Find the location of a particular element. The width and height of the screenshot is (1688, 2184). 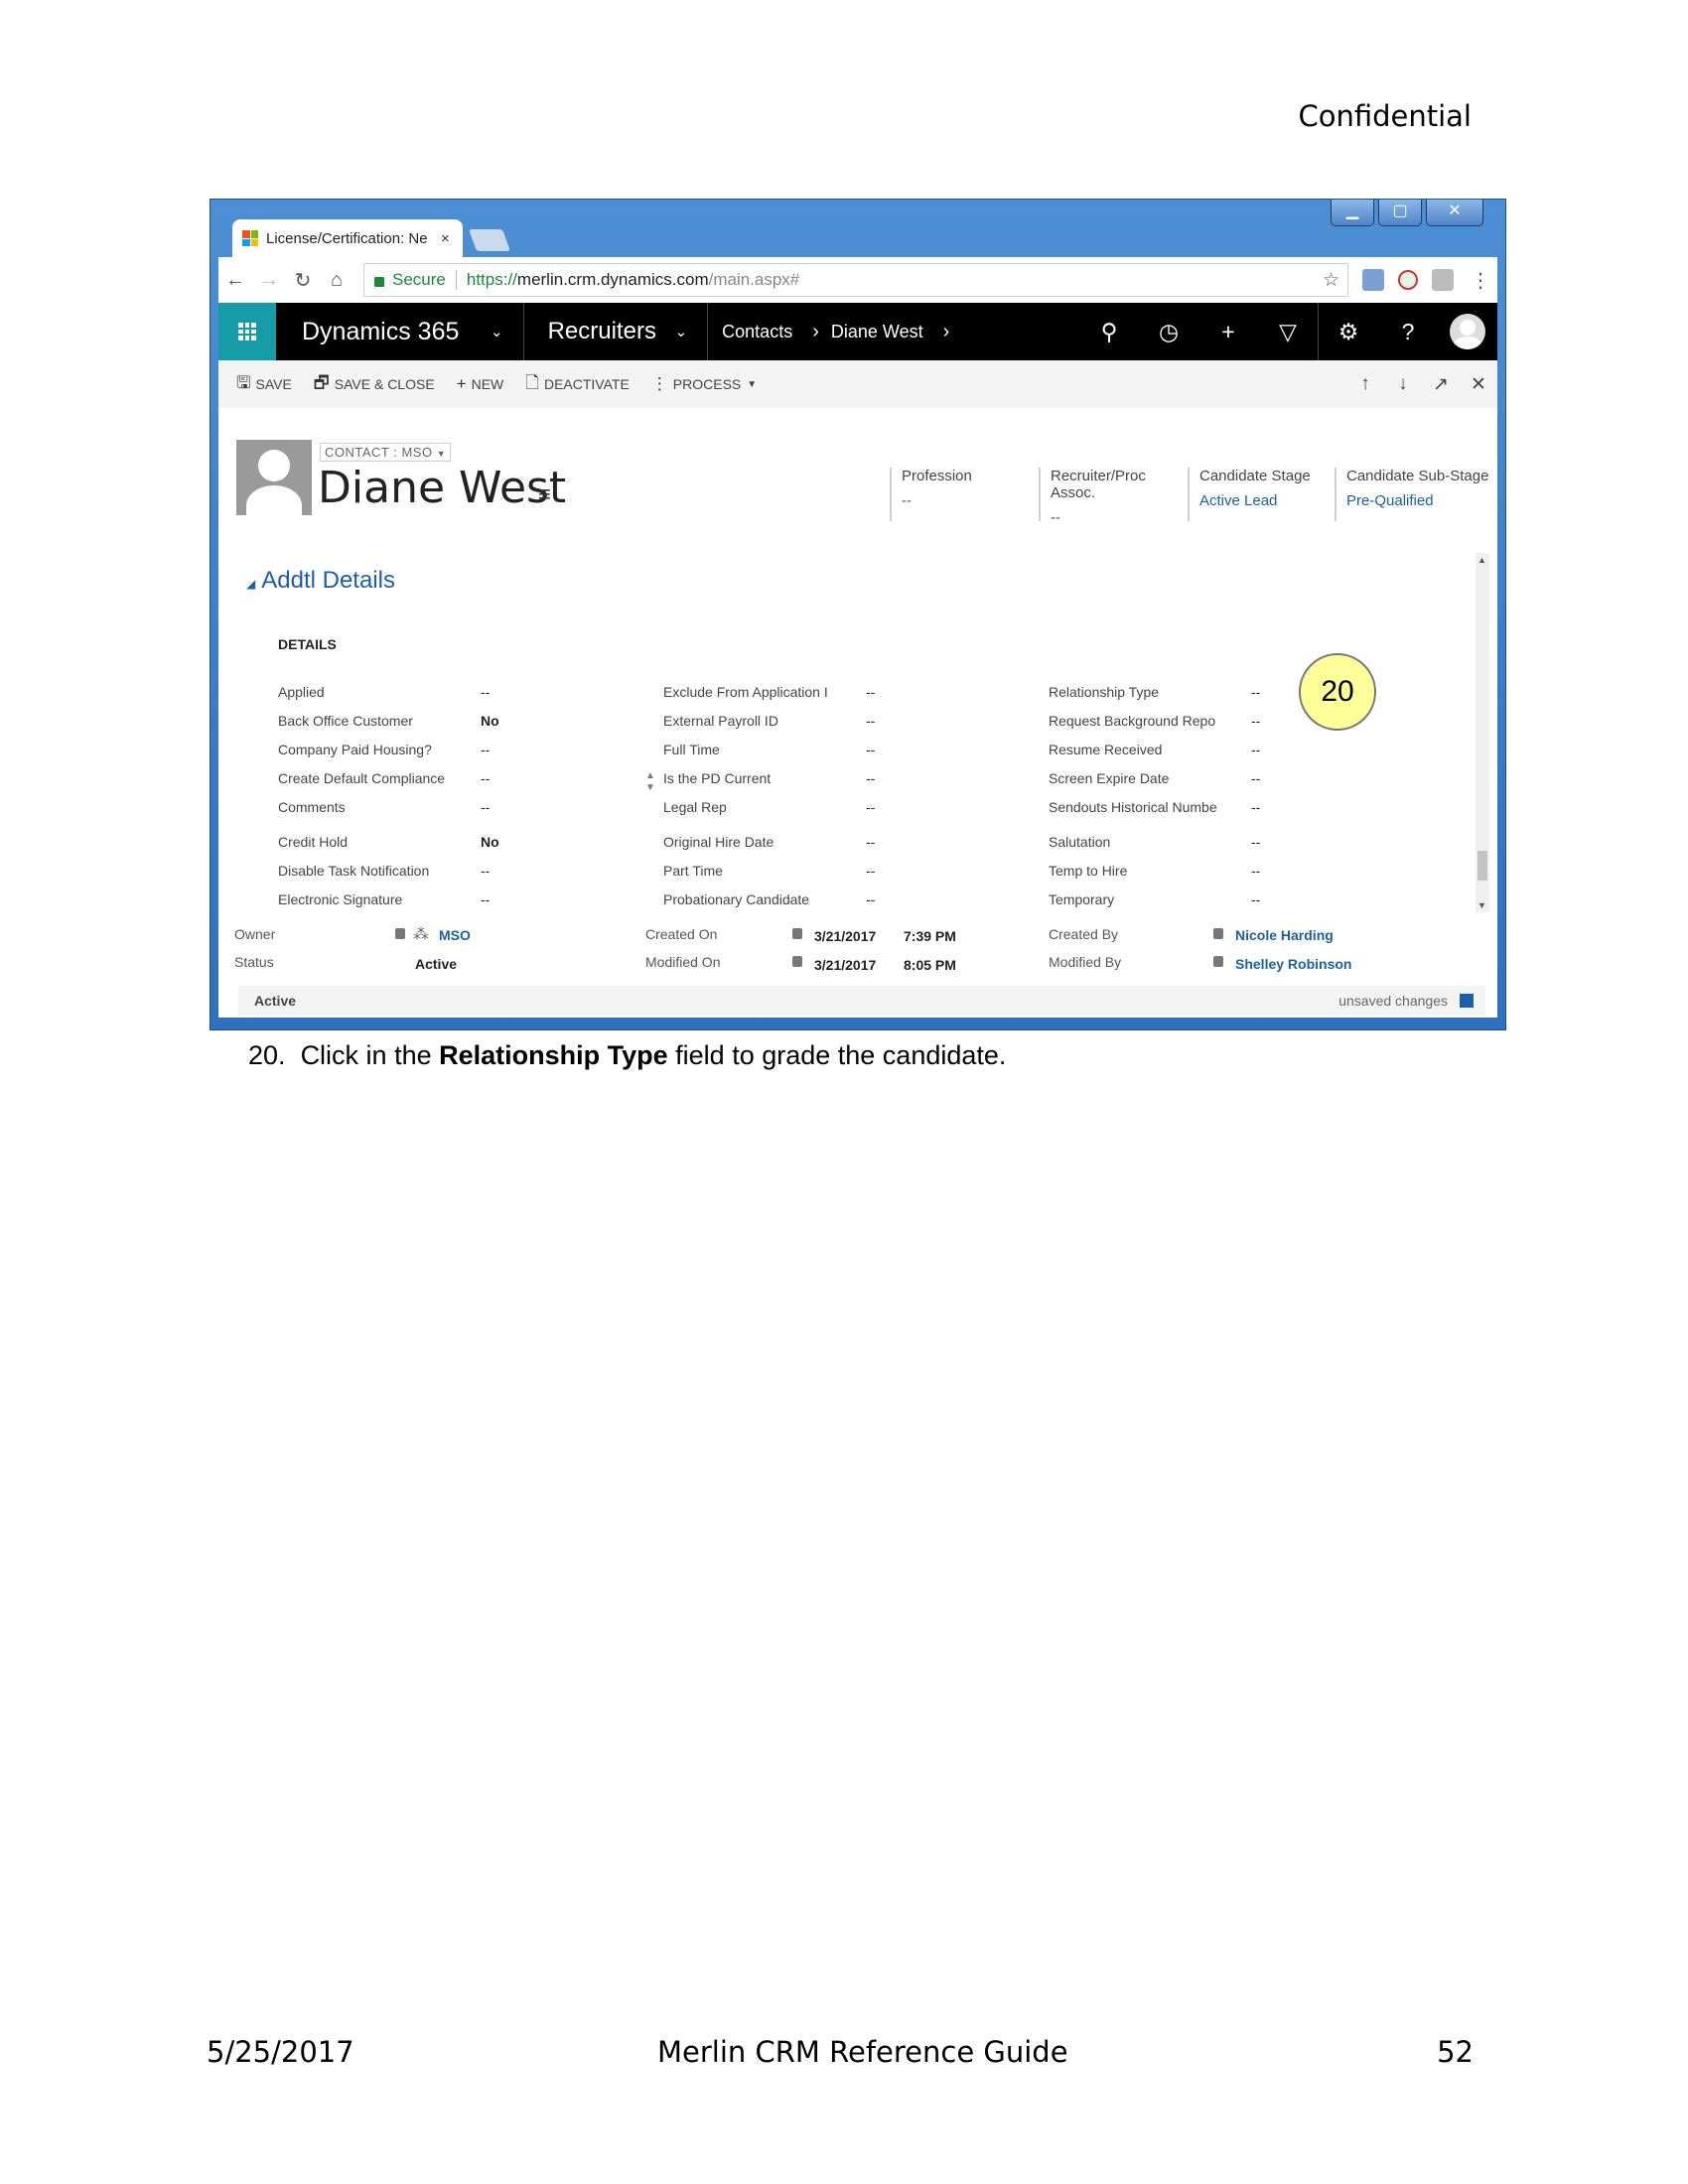

pop-out-icon: ↗ is located at coordinates (1441, 384).